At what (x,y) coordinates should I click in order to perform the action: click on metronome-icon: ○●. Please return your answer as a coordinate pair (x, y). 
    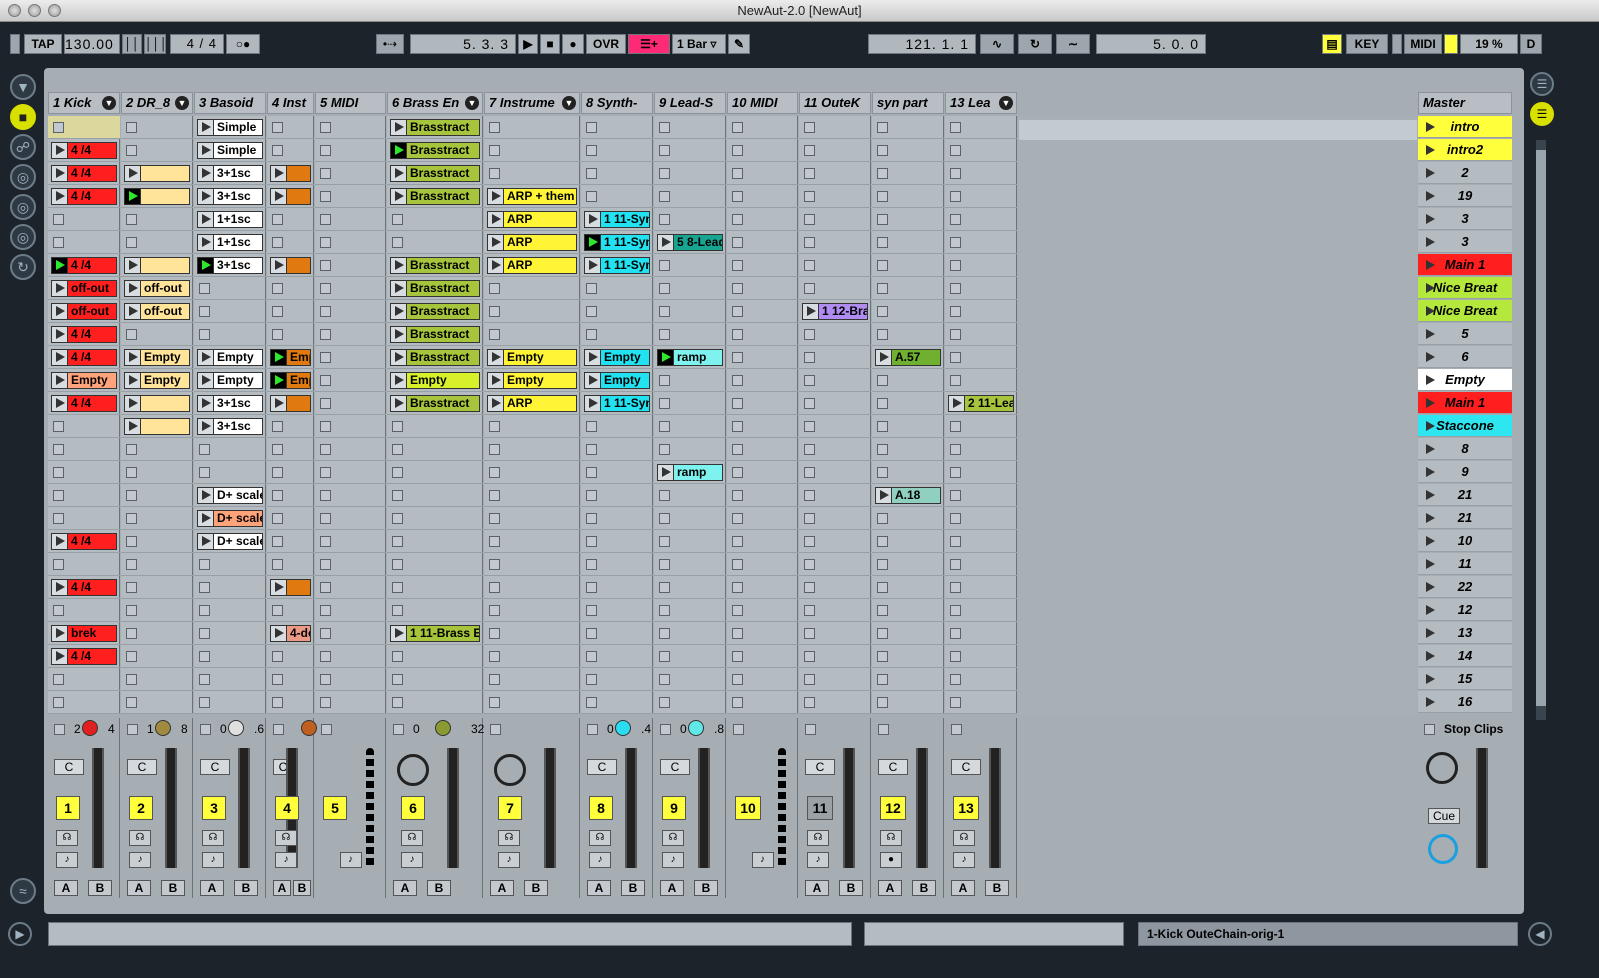
    Looking at the image, I should click on (243, 44).